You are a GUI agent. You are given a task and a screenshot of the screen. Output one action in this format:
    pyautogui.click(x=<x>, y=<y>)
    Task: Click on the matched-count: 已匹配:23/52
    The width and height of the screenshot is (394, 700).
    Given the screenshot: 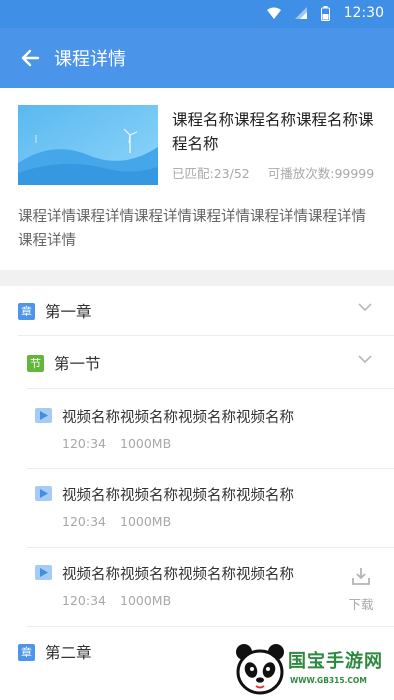 What is the action you would take?
    pyautogui.click(x=211, y=173)
    